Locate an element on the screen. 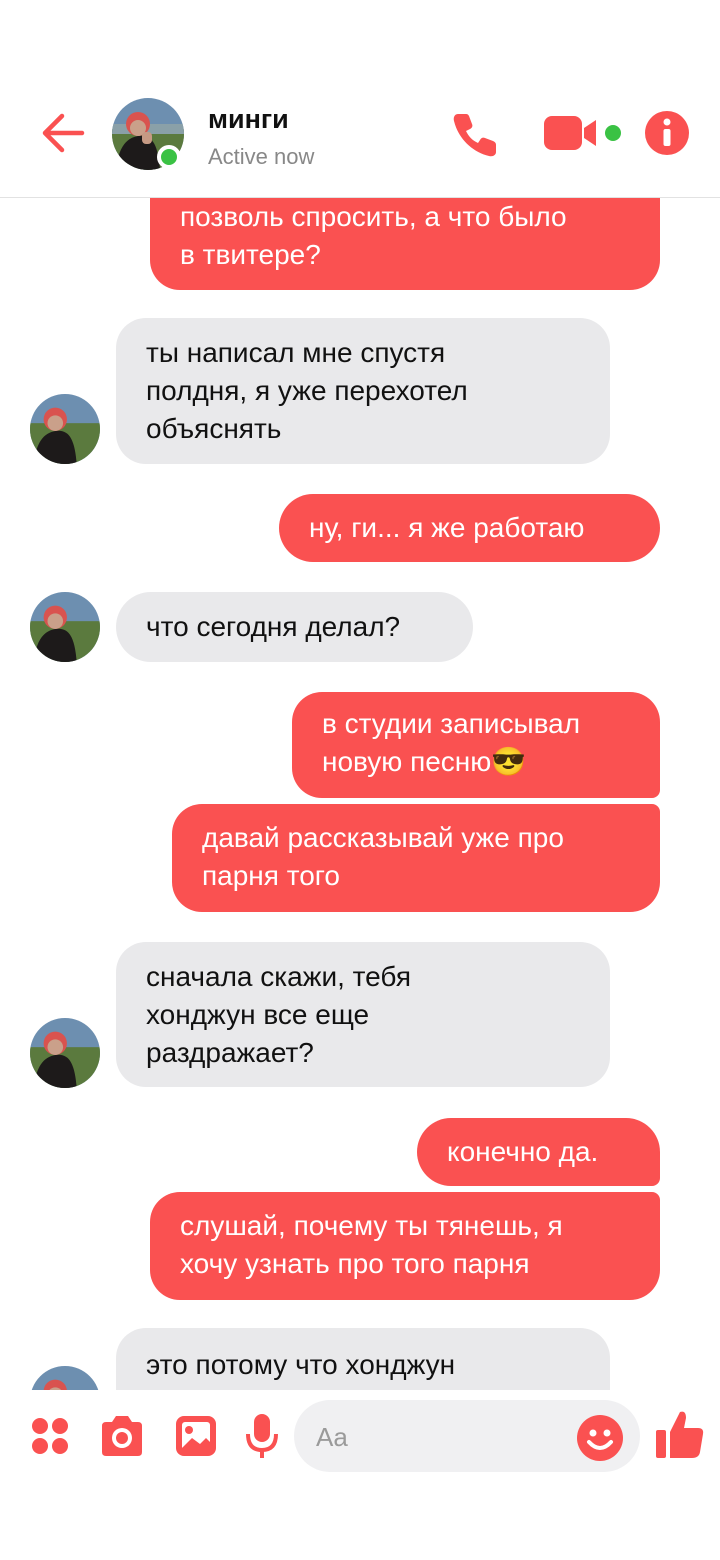  camera-icon is located at coordinates (122, 1436).